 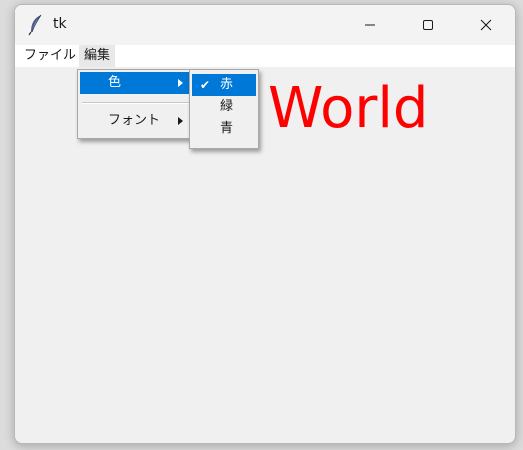 I want to click on maximize-icon, so click(x=428, y=25).